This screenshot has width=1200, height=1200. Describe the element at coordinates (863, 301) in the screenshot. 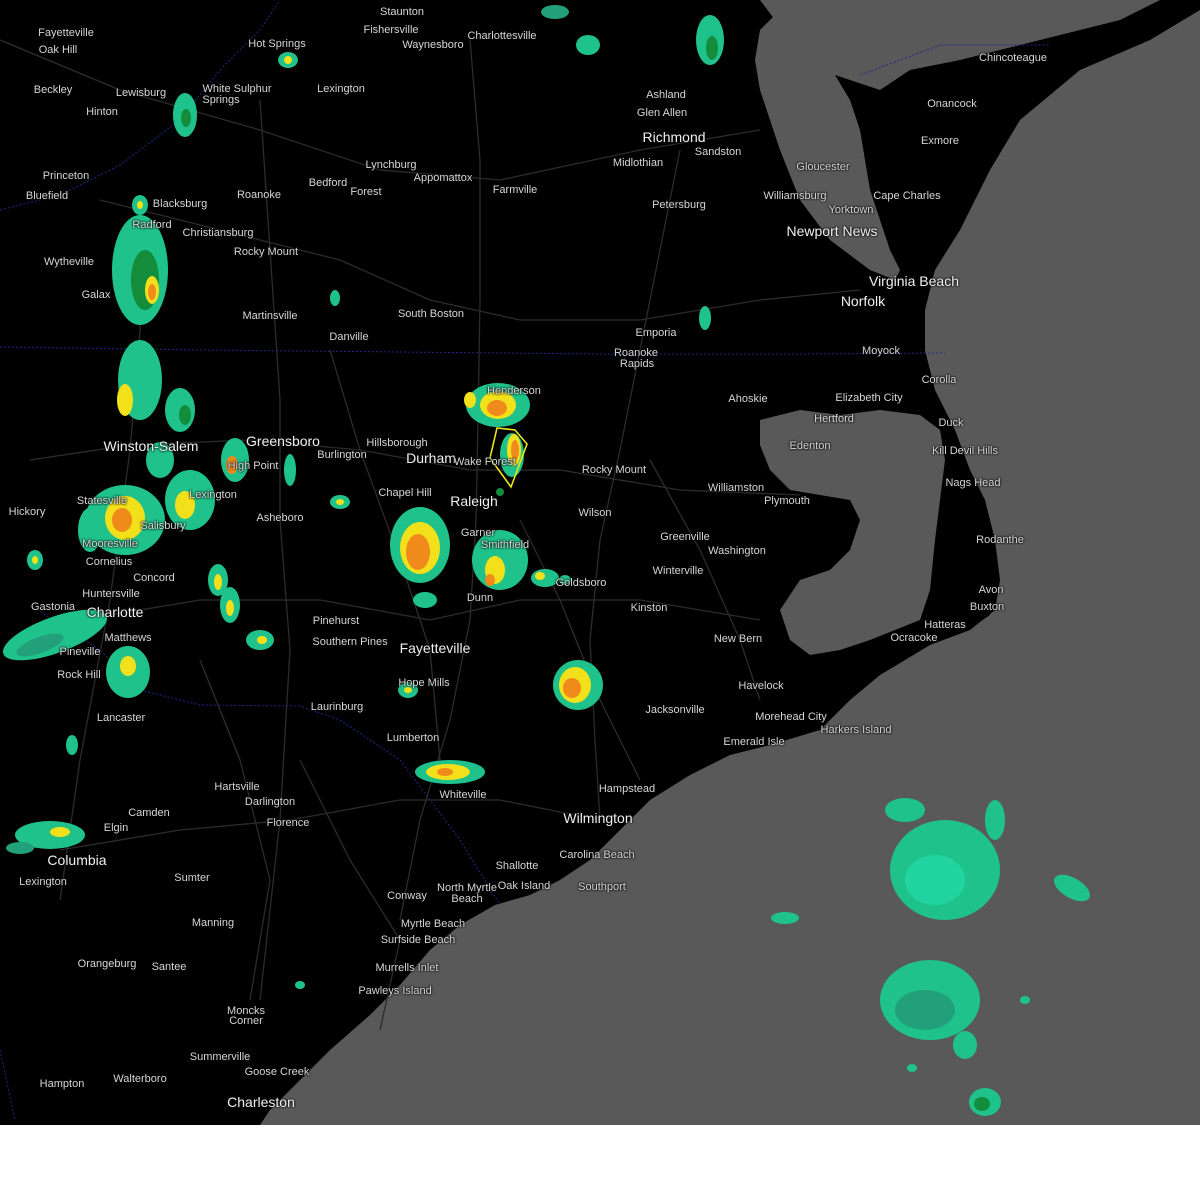

I see `city-label-norfolk: Norfolk` at that location.